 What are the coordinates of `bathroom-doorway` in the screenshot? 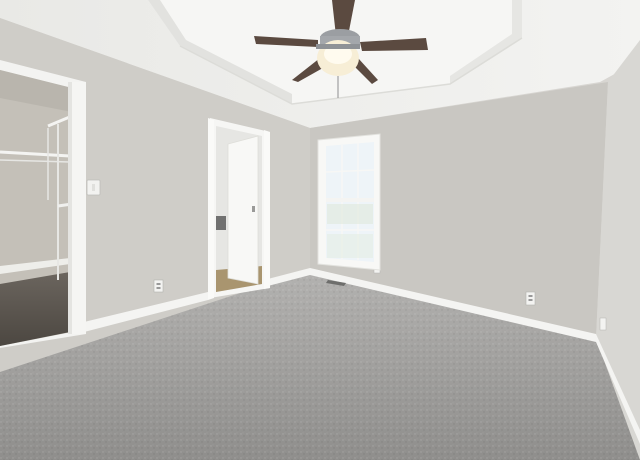 It's located at (239, 209).